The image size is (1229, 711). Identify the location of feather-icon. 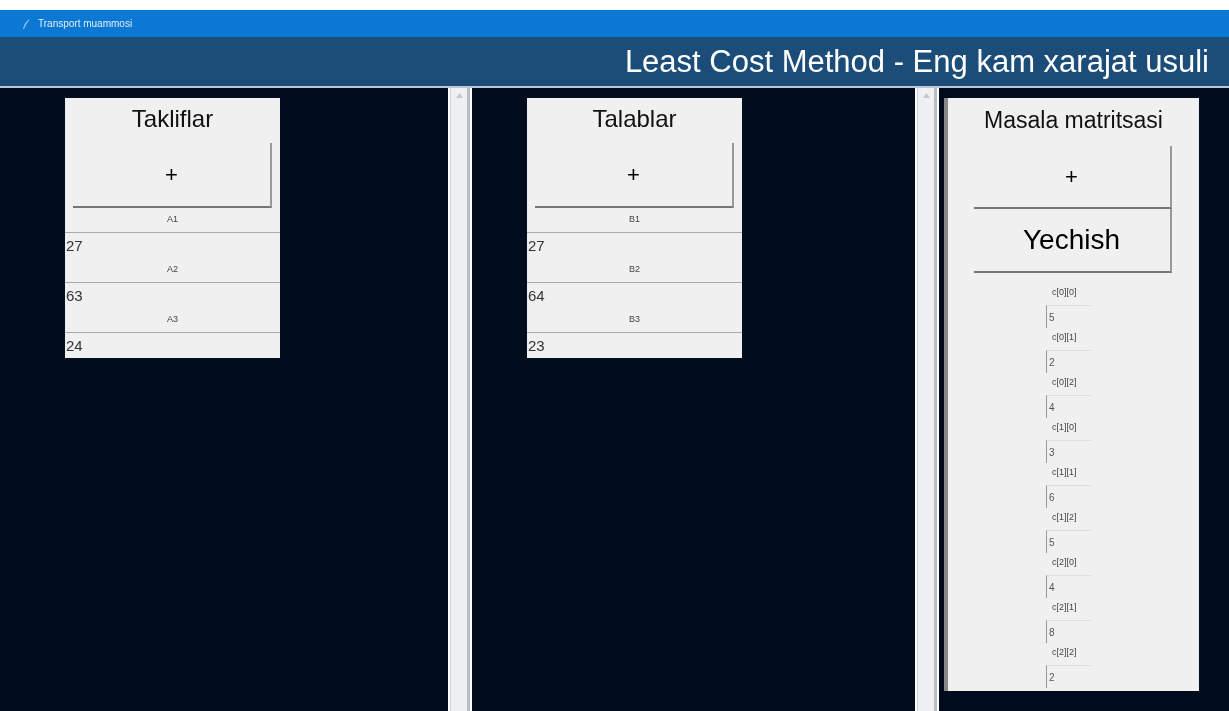
(27, 23).